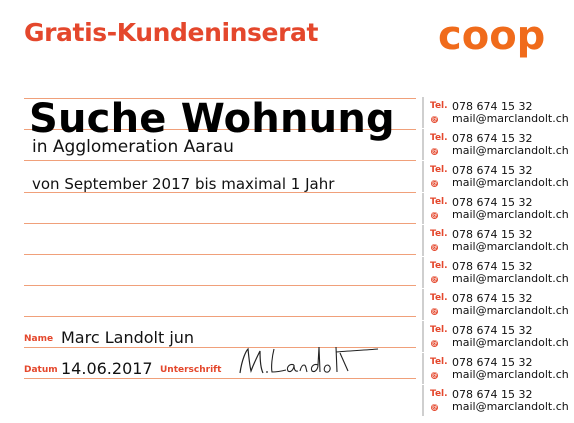  I want to click on coop-logo-text: coop, so click(491, 37).